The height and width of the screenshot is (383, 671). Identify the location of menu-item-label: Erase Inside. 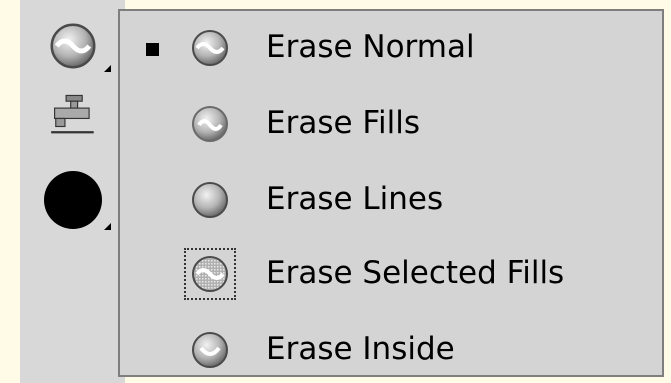
(360, 349).